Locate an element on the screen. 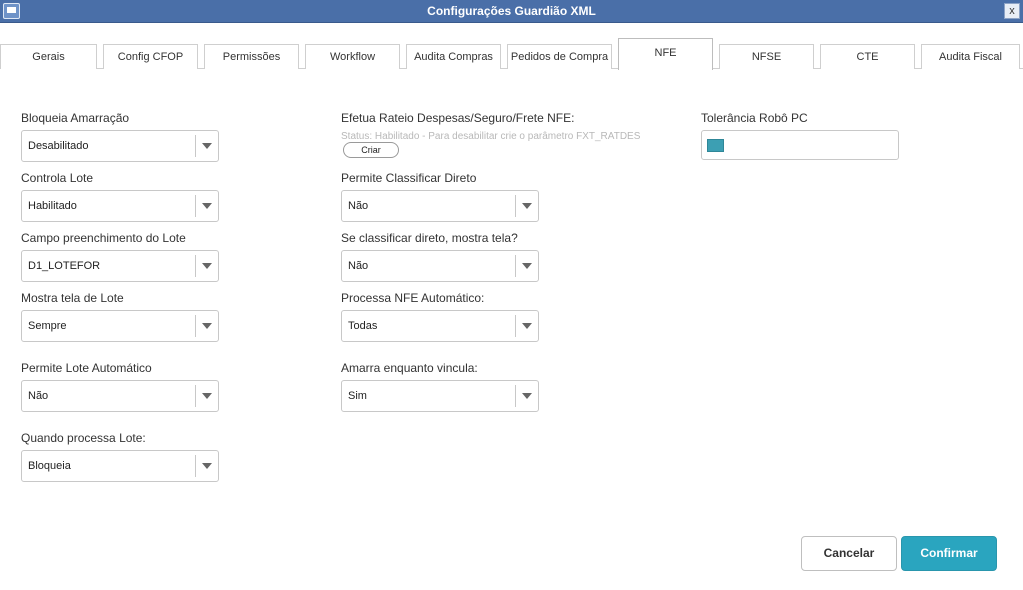 Image resolution: width=1023 pixels, height=590 pixels. mostra-tela-select: Não is located at coordinates (440, 266).